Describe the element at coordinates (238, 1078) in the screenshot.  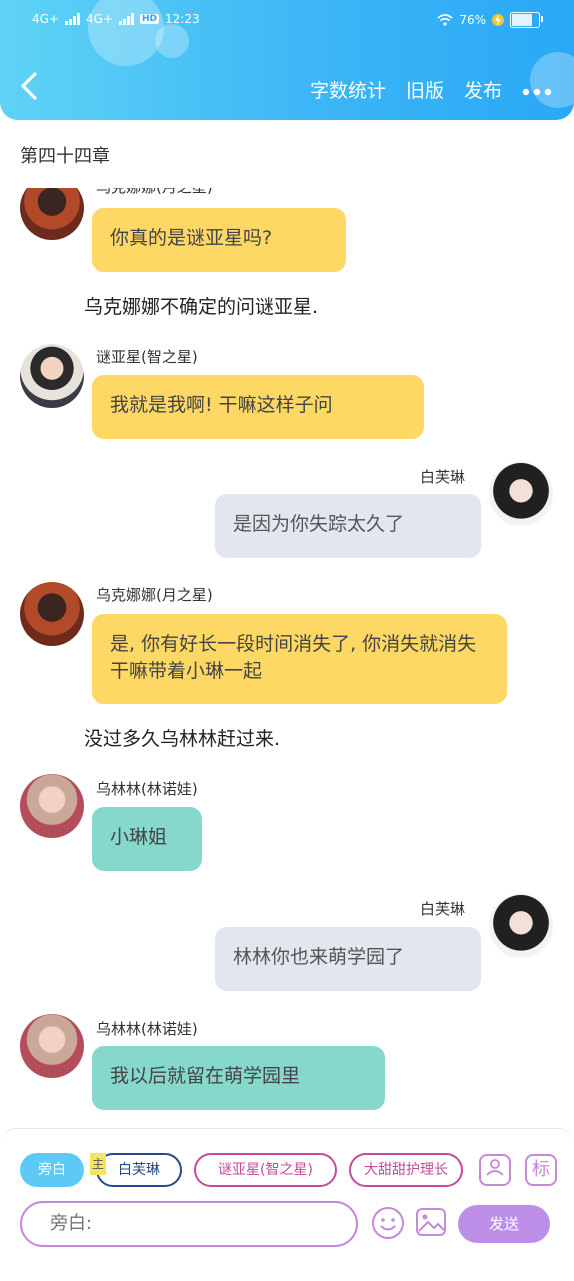
I see `message-bubble: 我以后就留在萌学园里` at that location.